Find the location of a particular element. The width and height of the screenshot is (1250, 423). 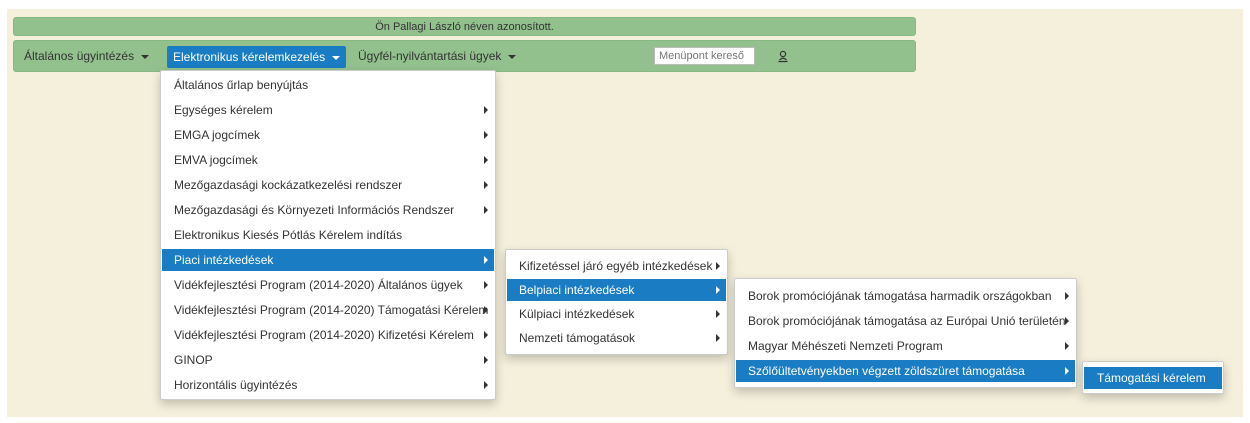

menu-item-tamogatasi-kerelem: Támogatási kérelem is located at coordinates (1153, 378).